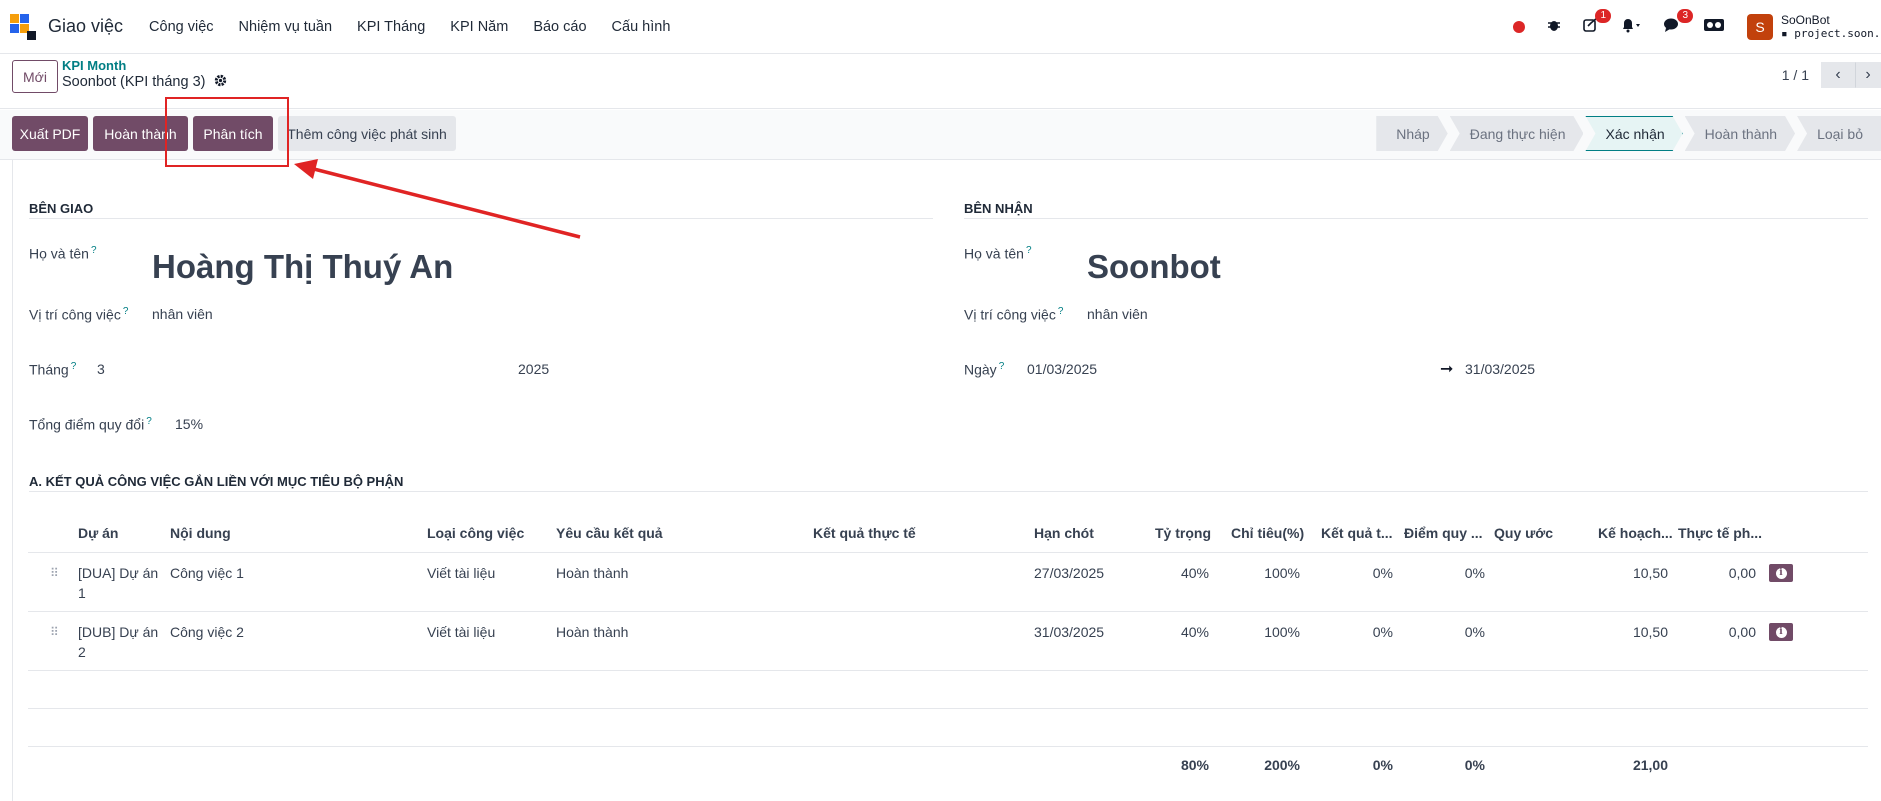  I want to click on stage-loai-bo: Loại bỏ, so click(1839, 133).